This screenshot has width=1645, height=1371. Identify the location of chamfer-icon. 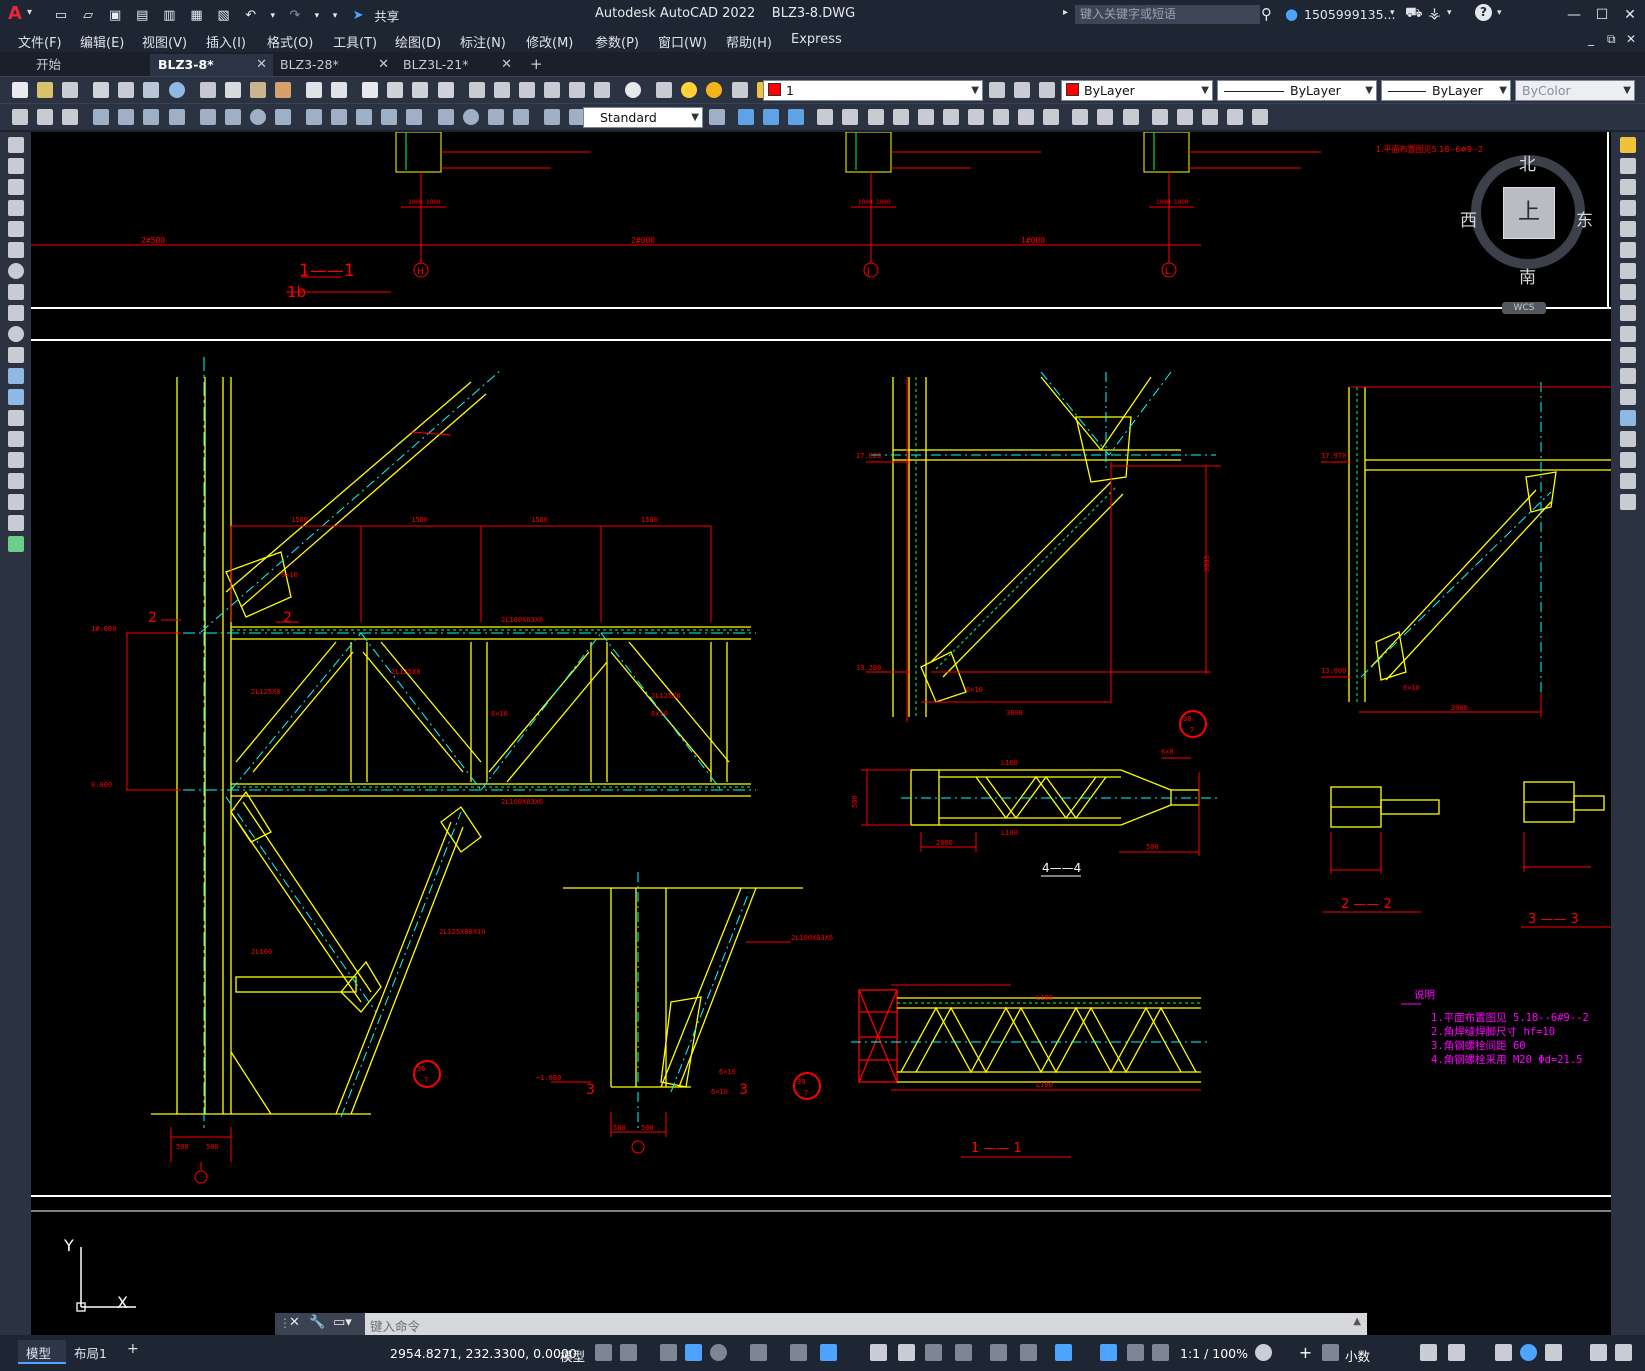
(1026, 117).